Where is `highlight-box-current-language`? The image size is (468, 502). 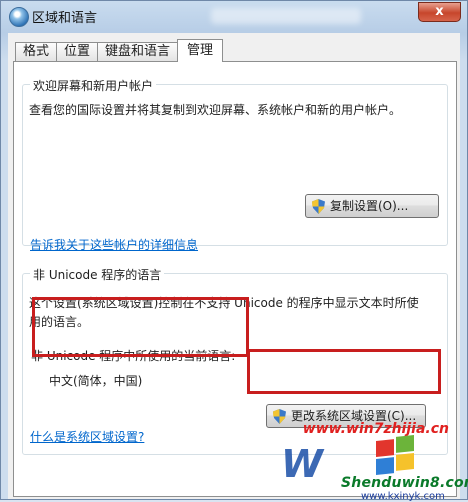 highlight-box-current-language is located at coordinates (140, 327).